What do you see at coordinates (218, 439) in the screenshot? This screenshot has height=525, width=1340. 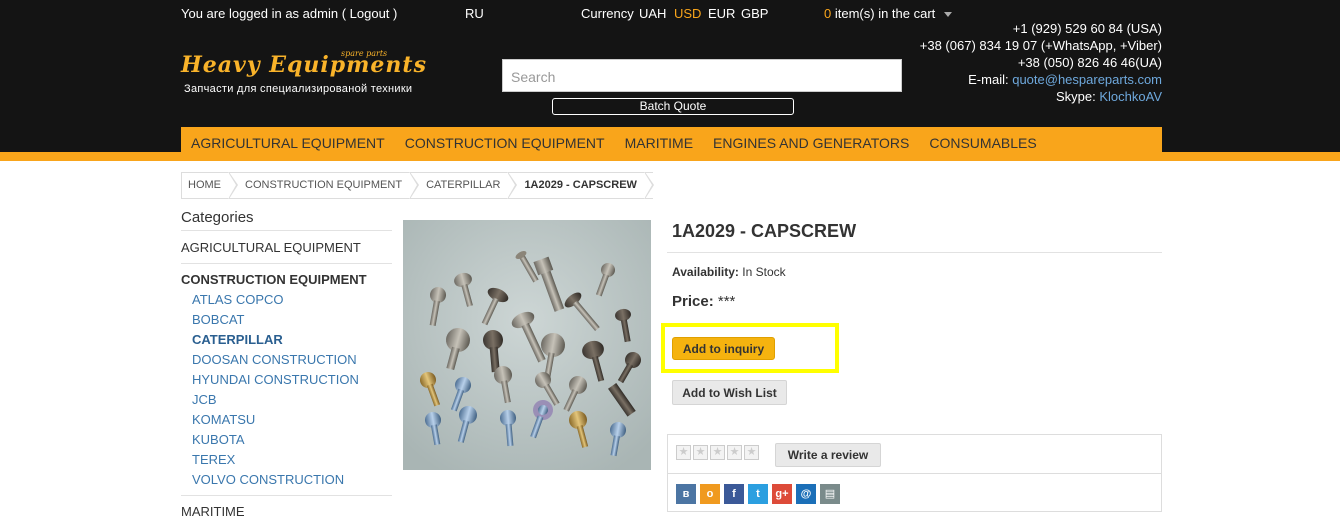 I see `subcategory-kubota: KUBOTA` at bounding box center [218, 439].